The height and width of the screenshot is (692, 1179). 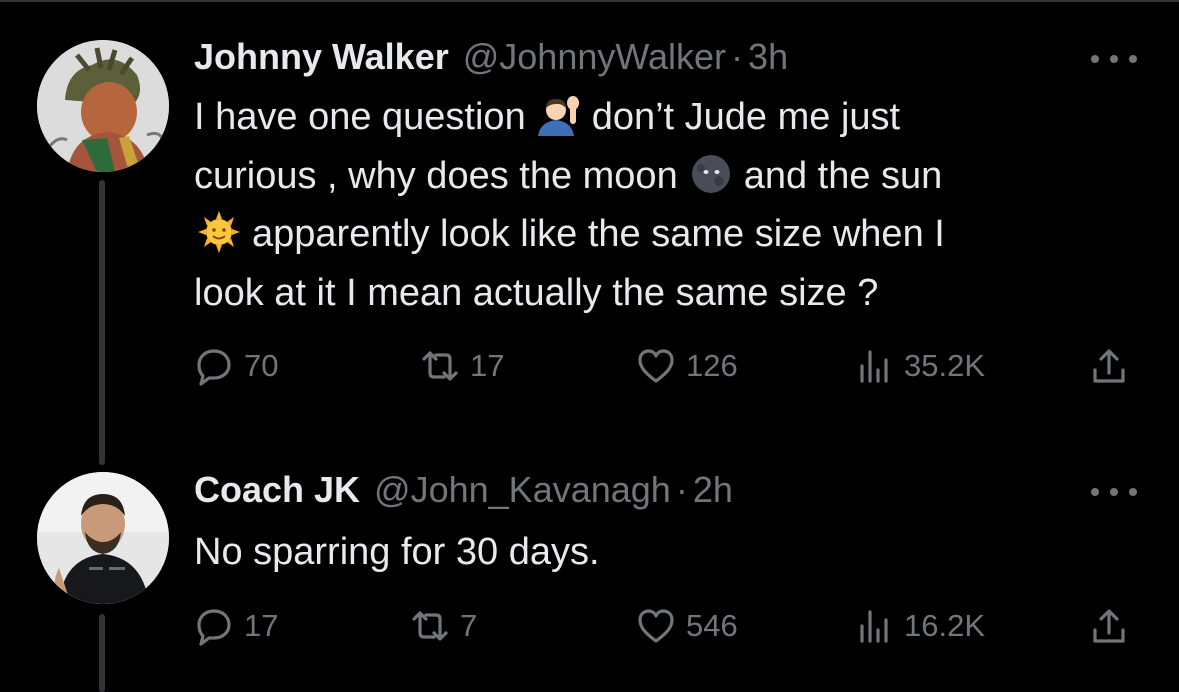 I want to click on tweet-text-line: I have one question don’t Jude me just, so click(x=547, y=116).